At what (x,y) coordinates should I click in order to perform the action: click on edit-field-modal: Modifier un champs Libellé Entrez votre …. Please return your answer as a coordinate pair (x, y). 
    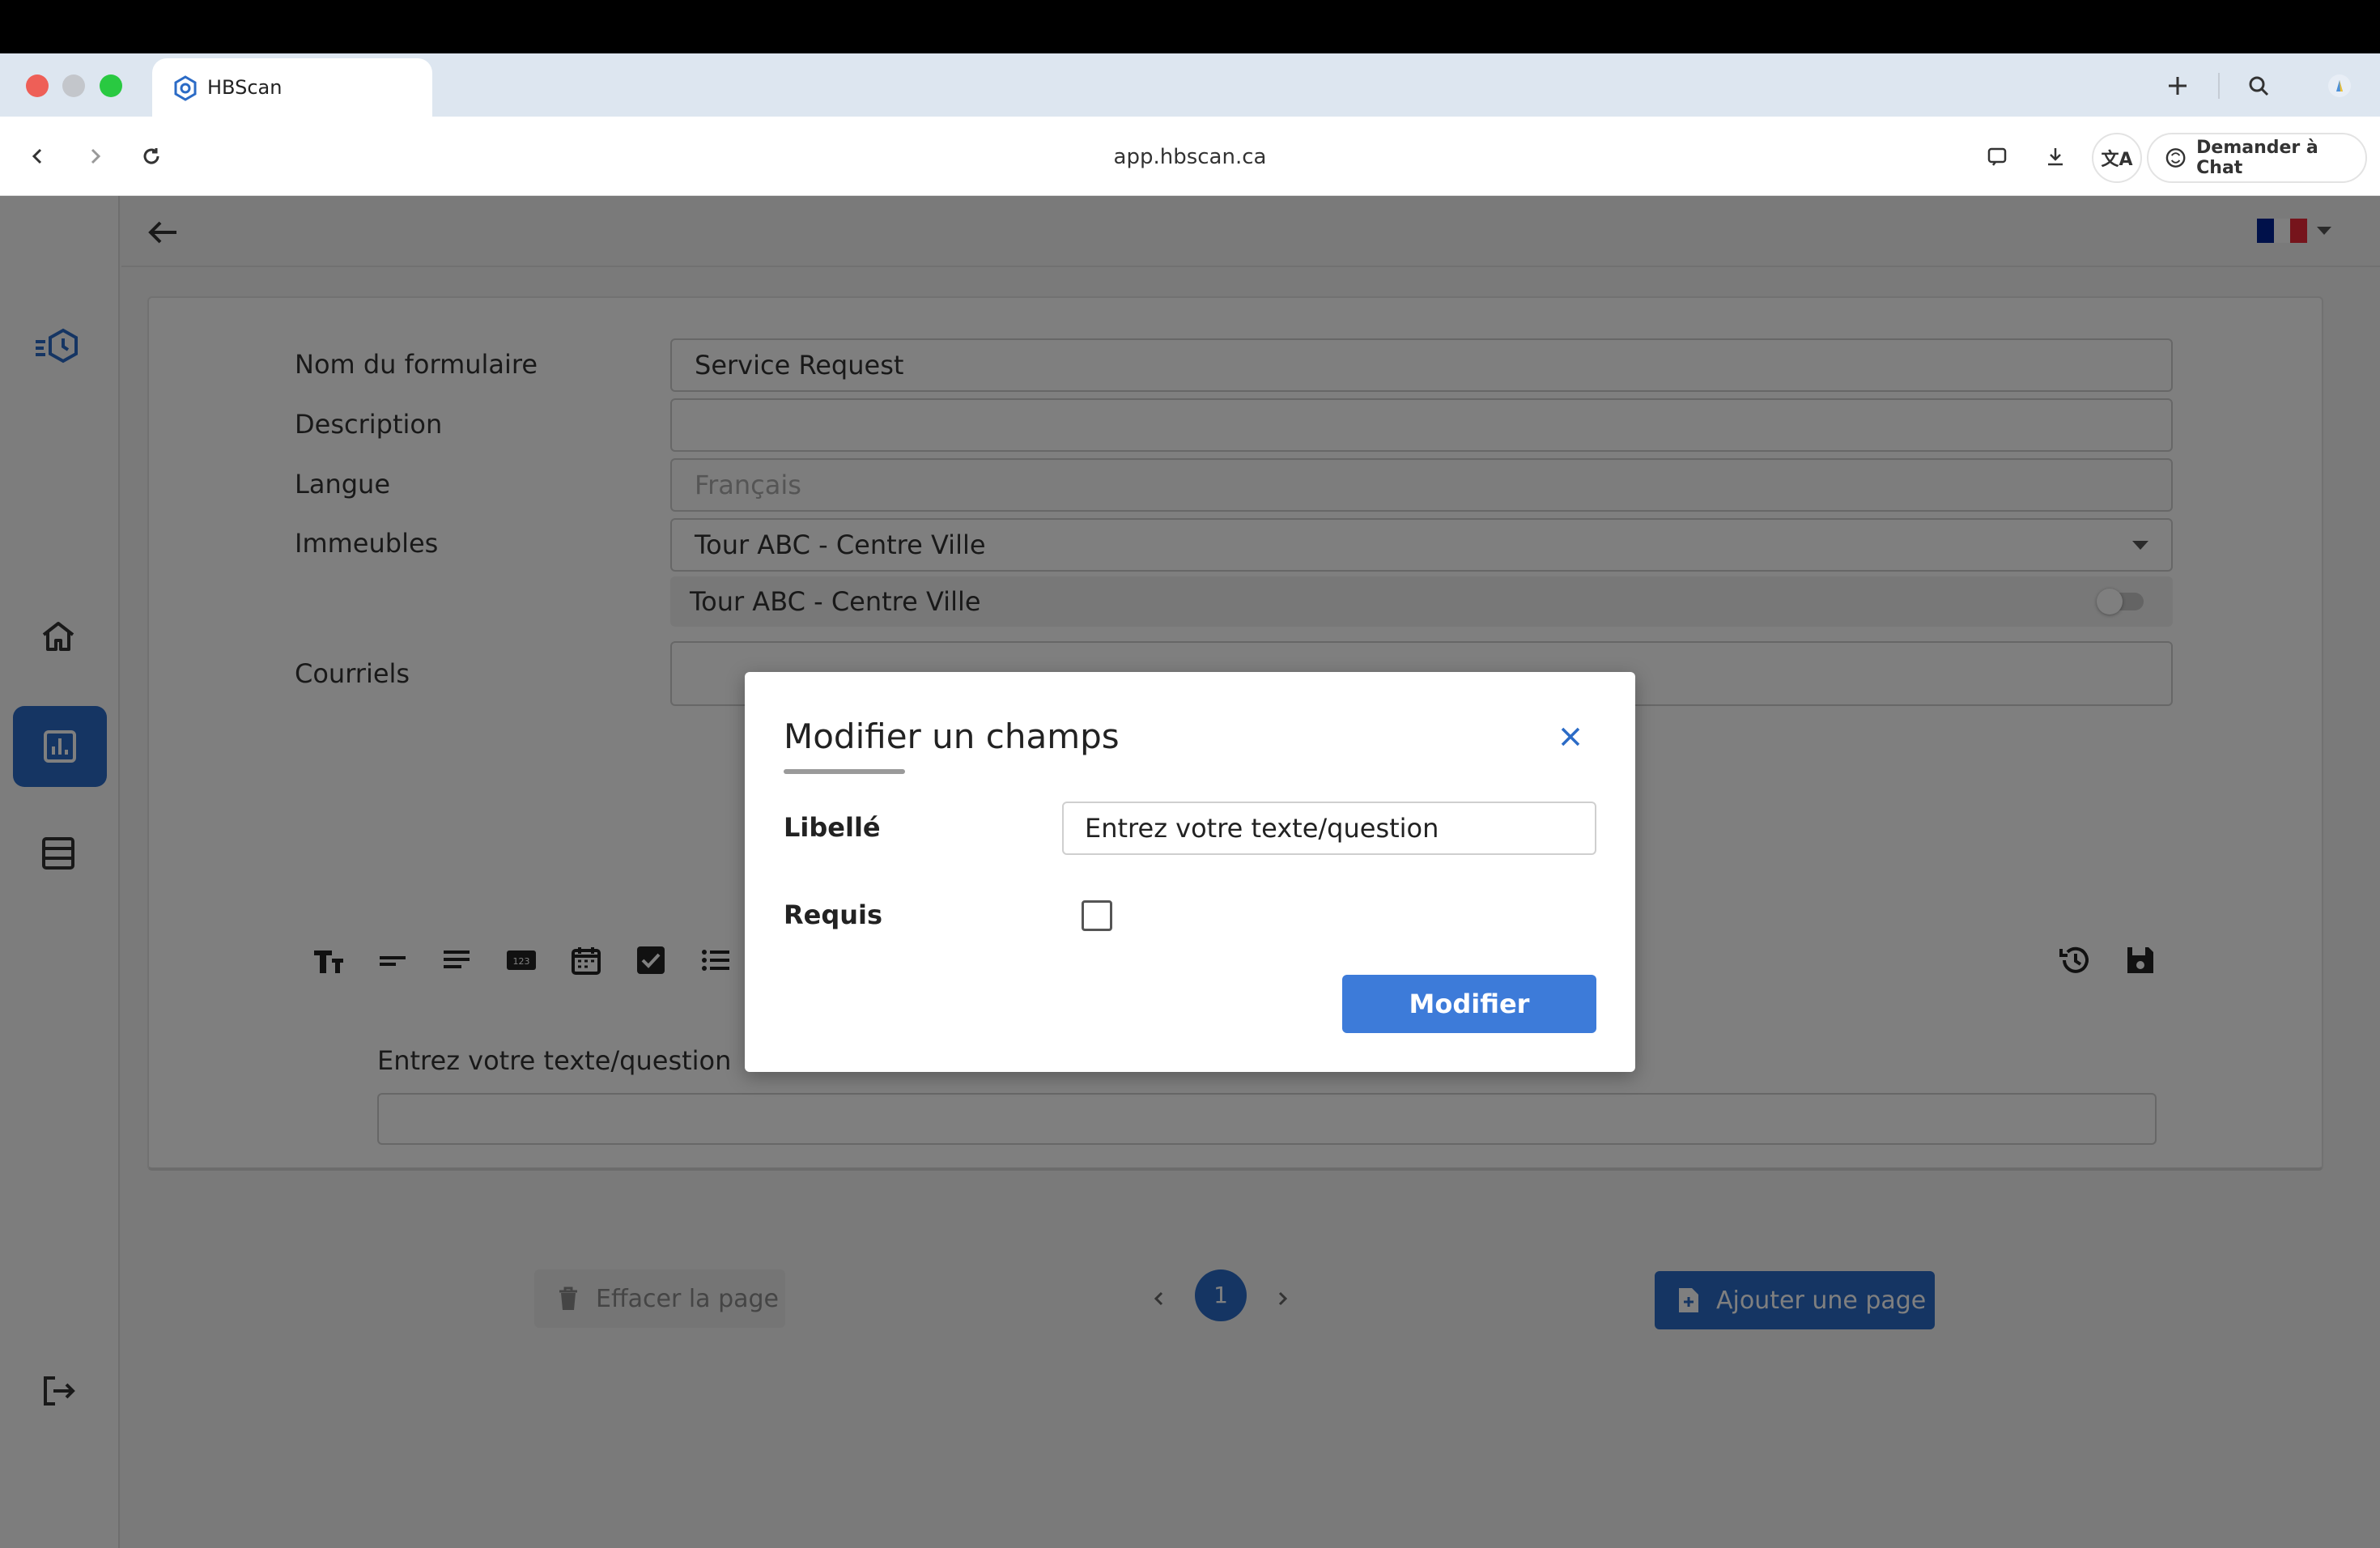
    Looking at the image, I should click on (1190, 872).